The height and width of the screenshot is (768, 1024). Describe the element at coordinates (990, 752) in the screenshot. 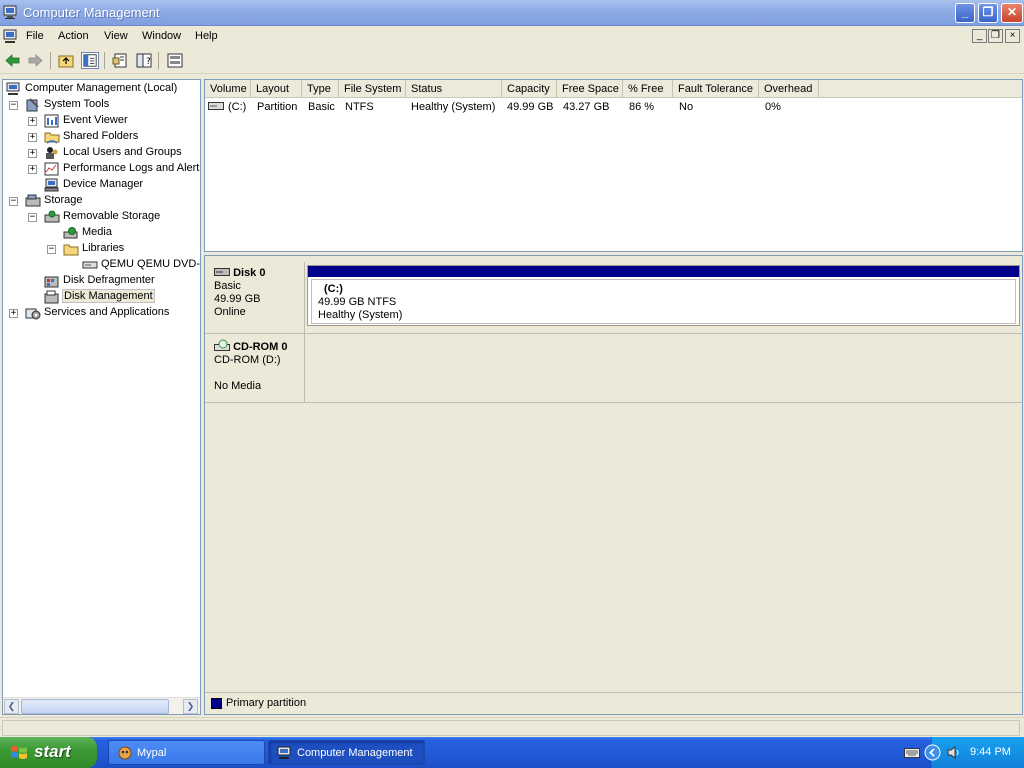

I see `clock: 9:44 PM` at that location.